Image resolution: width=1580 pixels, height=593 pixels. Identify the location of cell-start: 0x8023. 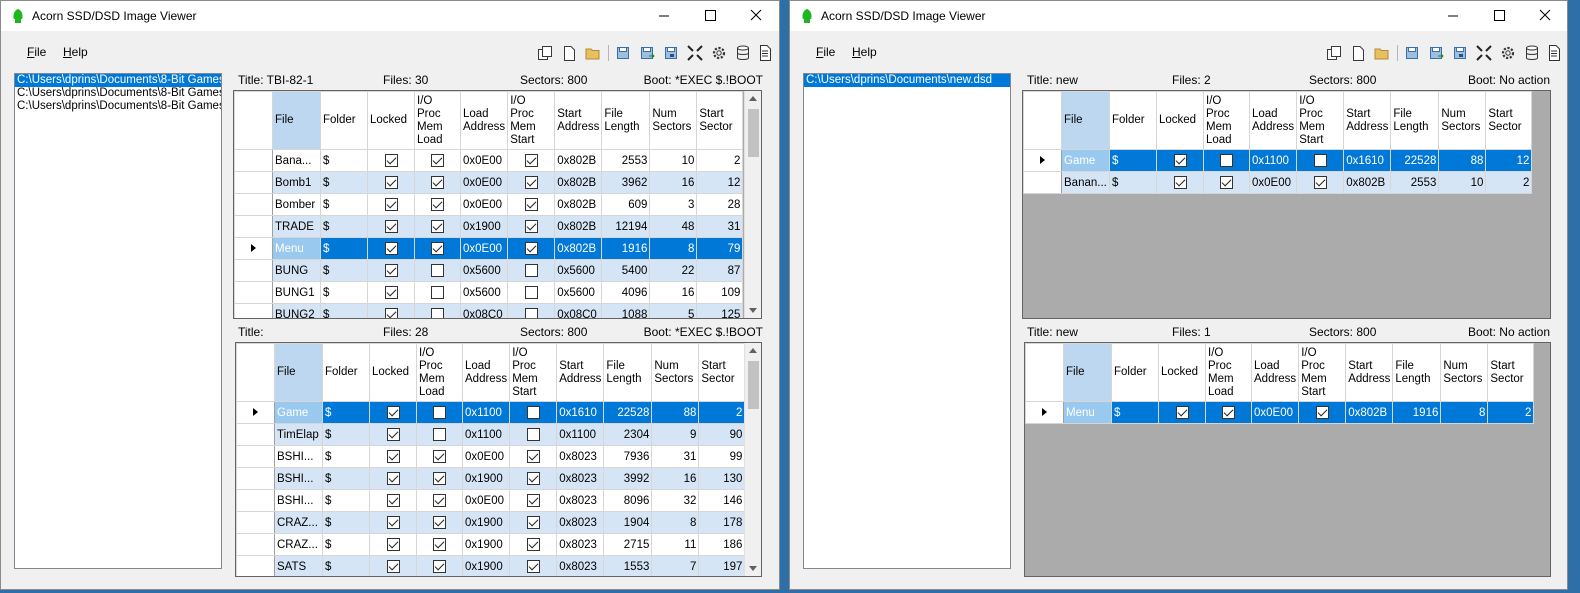
(580, 544).